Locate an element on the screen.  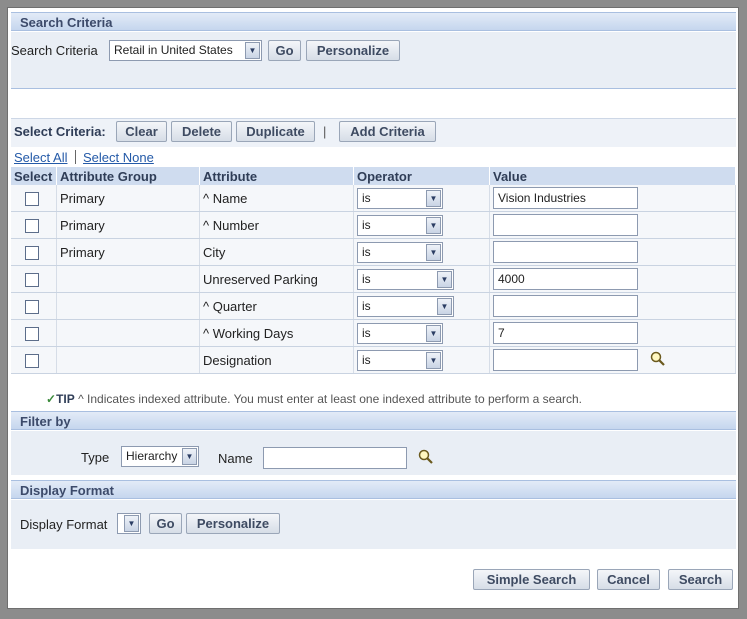
search-criteria-label: Search Criteria is located at coordinates (54, 50).